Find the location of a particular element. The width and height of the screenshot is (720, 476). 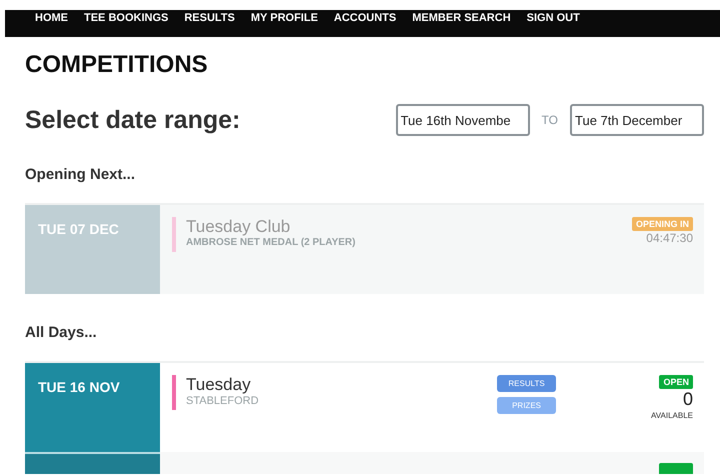

event-format: STABLEFORD is located at coordinates (222, 401).